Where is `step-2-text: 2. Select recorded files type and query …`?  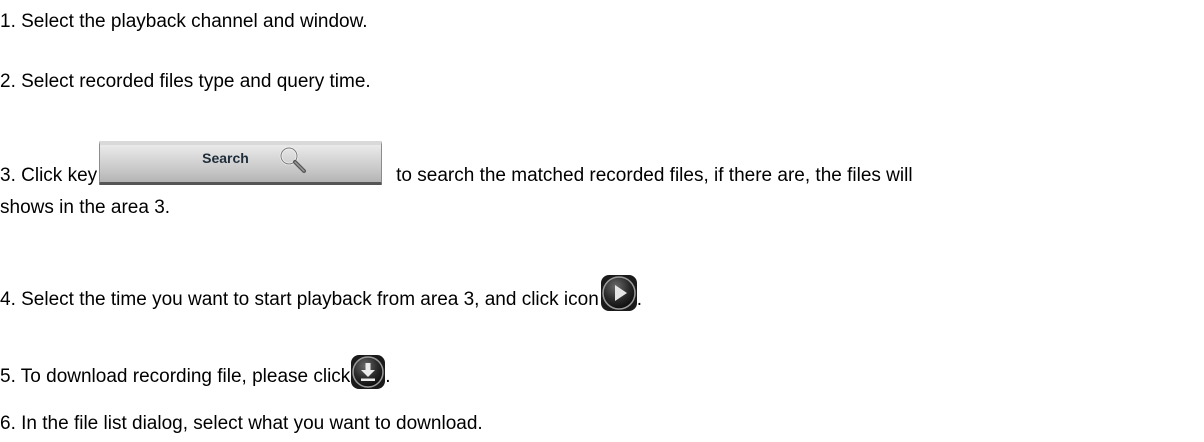
step-2-text: 2. Select recorded files type and query … is located at coordinates (185, 81).